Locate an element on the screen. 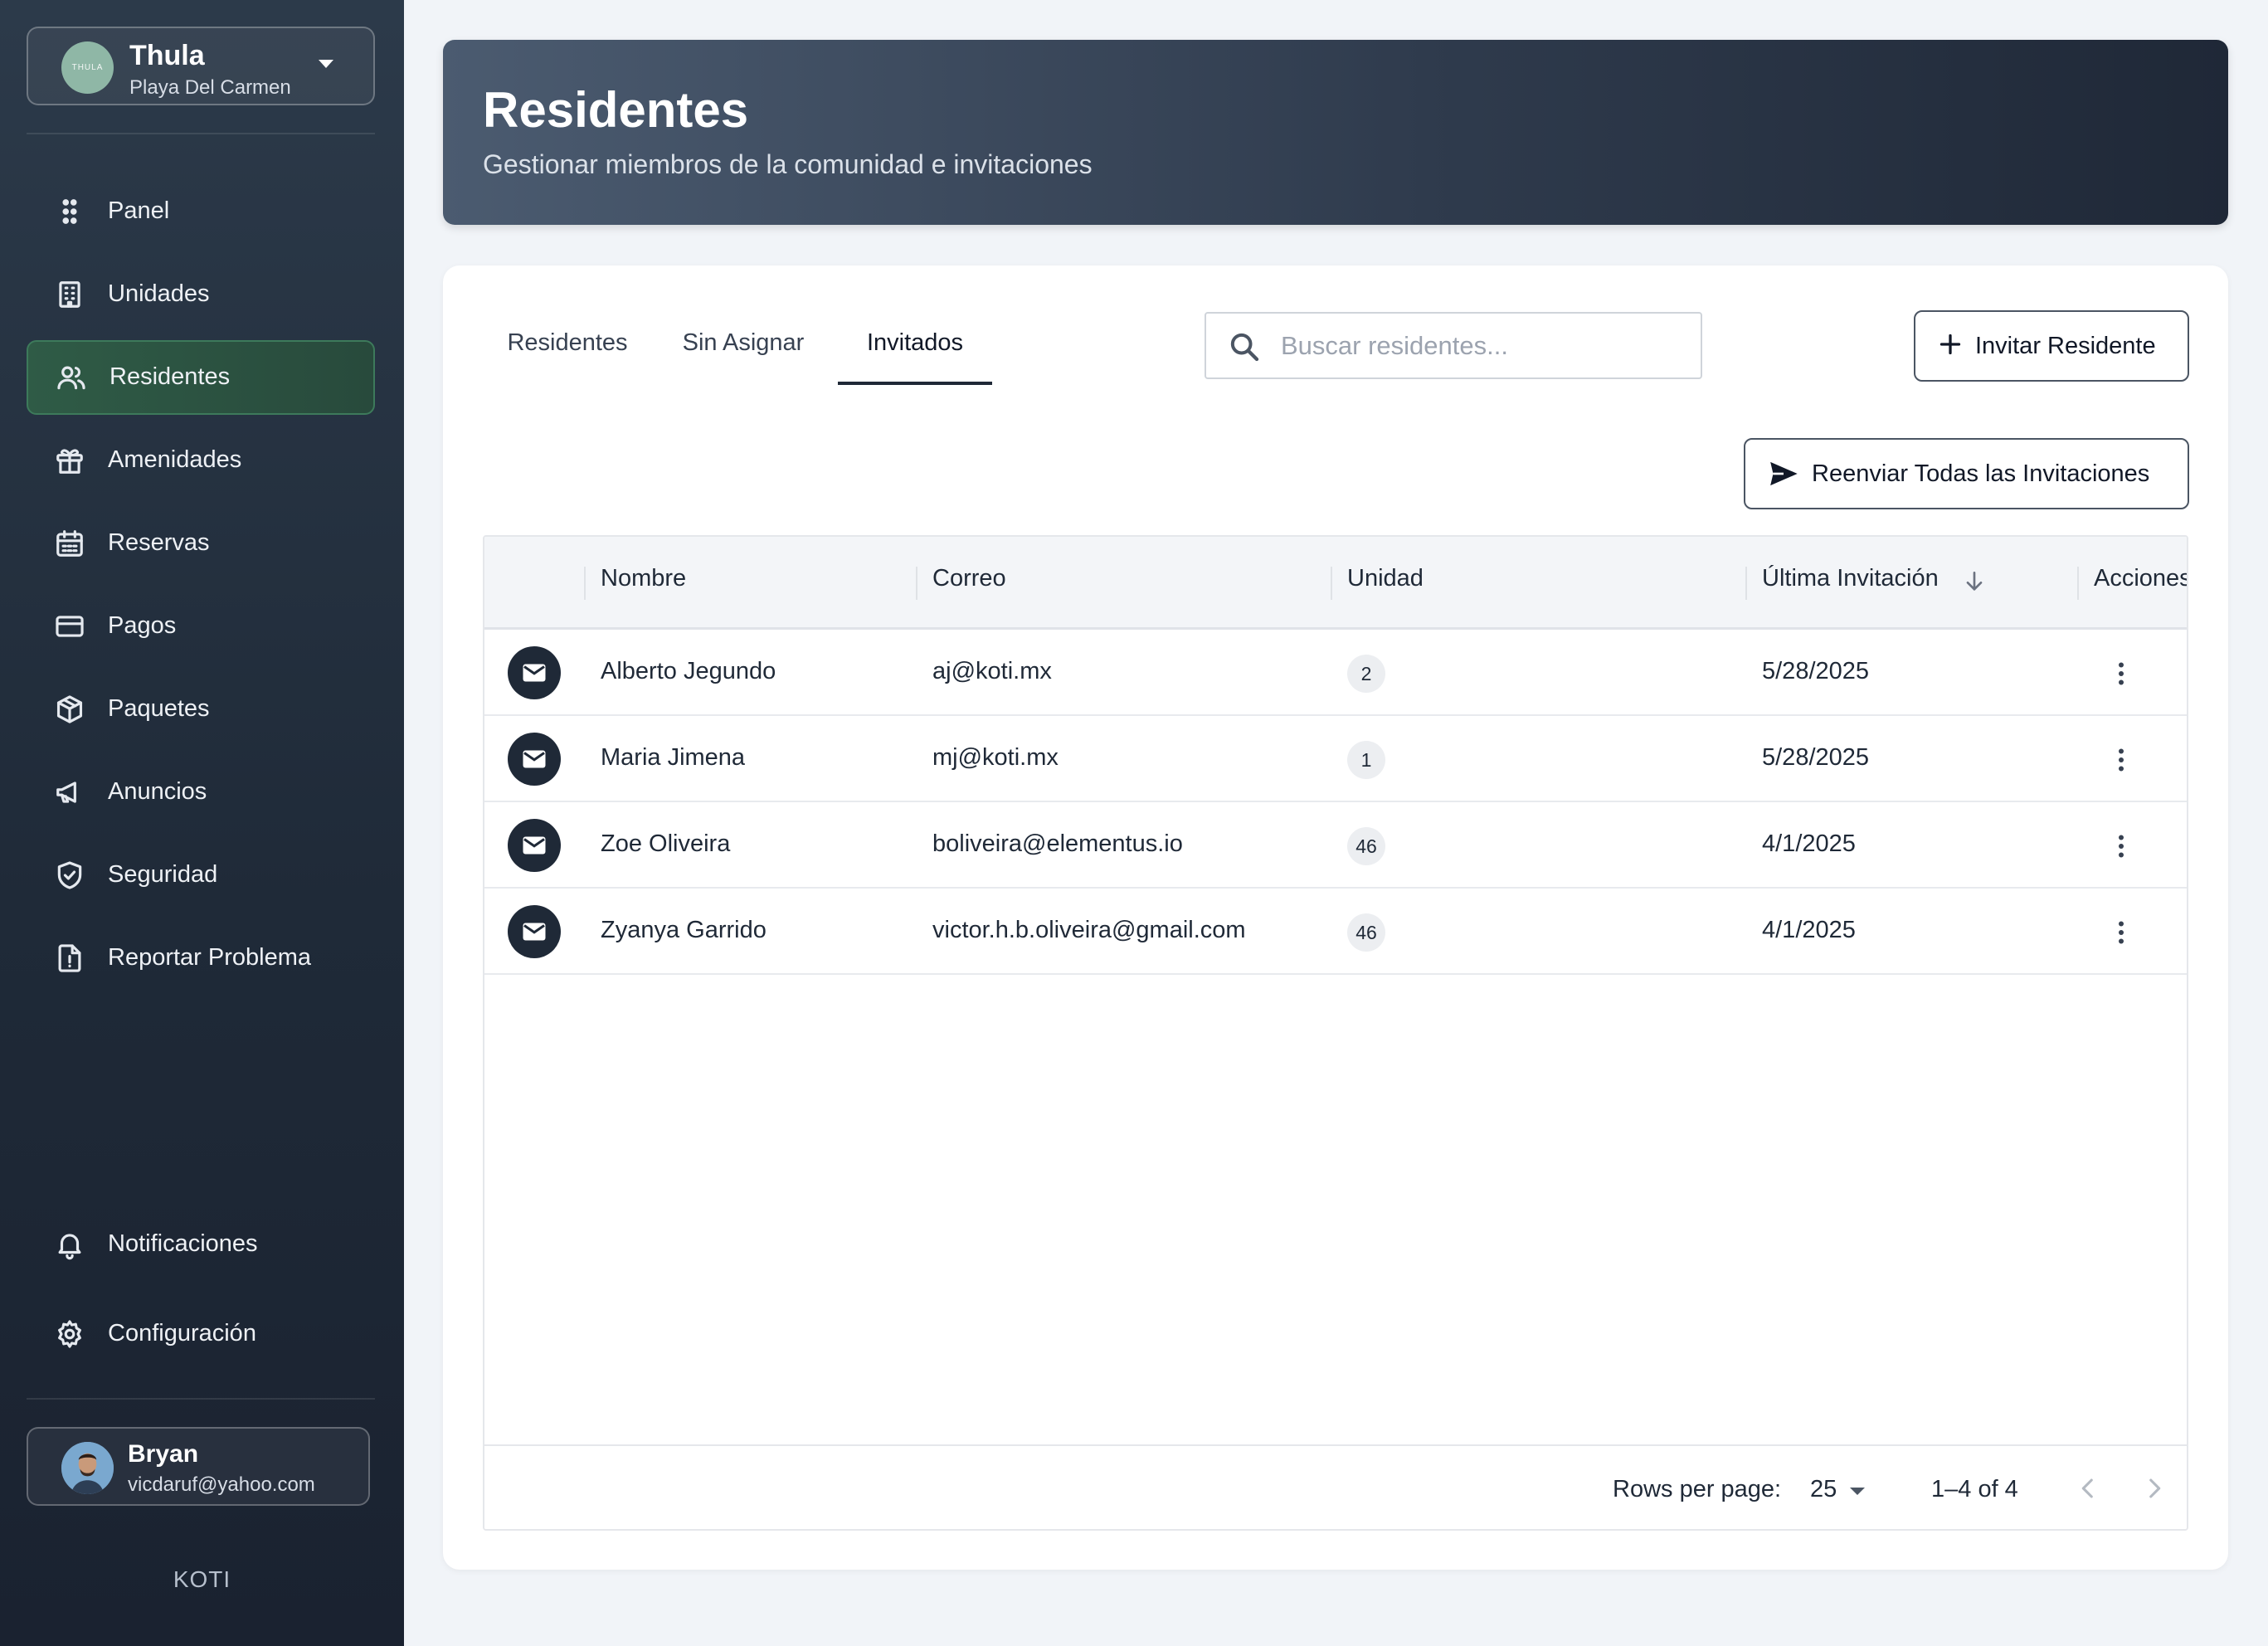  sidebar-item-reservas: Reservas is located at coordinates (201, 543).